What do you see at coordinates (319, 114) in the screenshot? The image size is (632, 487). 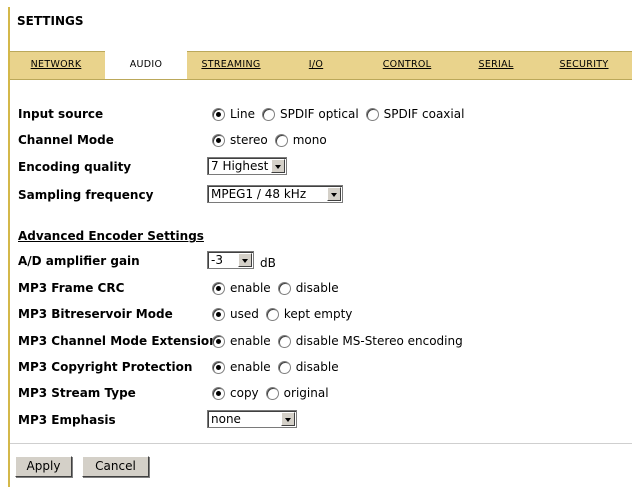 I see `input-source-spdif-optical-label: SPDIF optical` at bounding box center [319, 114].